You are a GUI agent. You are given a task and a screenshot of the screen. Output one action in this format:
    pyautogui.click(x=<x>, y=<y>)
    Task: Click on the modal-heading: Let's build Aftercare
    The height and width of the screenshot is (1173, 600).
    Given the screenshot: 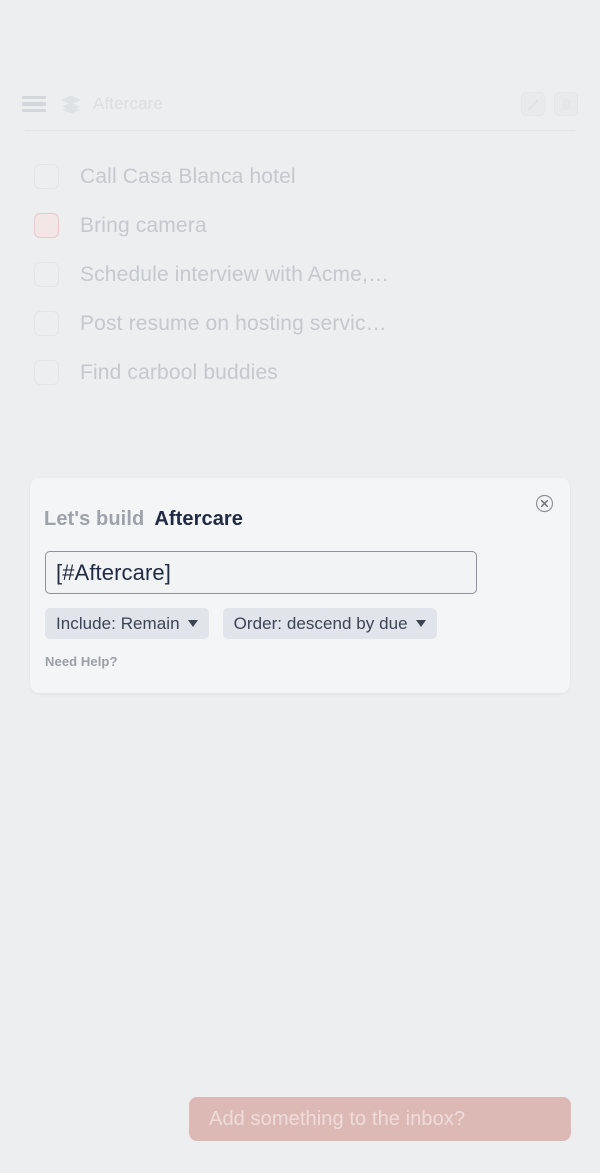 What is the action you would take?
    pyautogui.click(x=143, y=519)
    